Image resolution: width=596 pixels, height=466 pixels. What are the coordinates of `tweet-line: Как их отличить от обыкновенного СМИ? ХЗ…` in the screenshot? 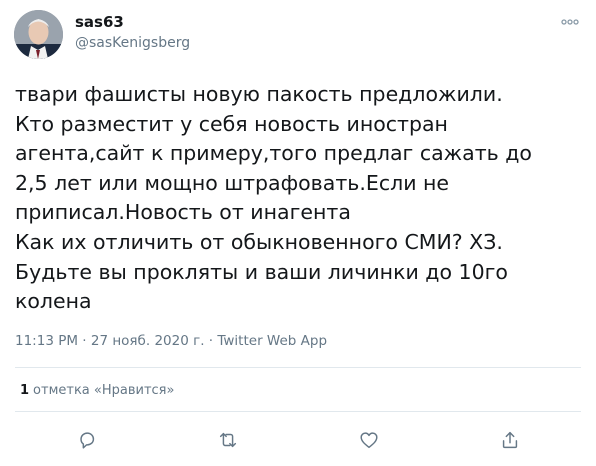 It's located at (259, 241).